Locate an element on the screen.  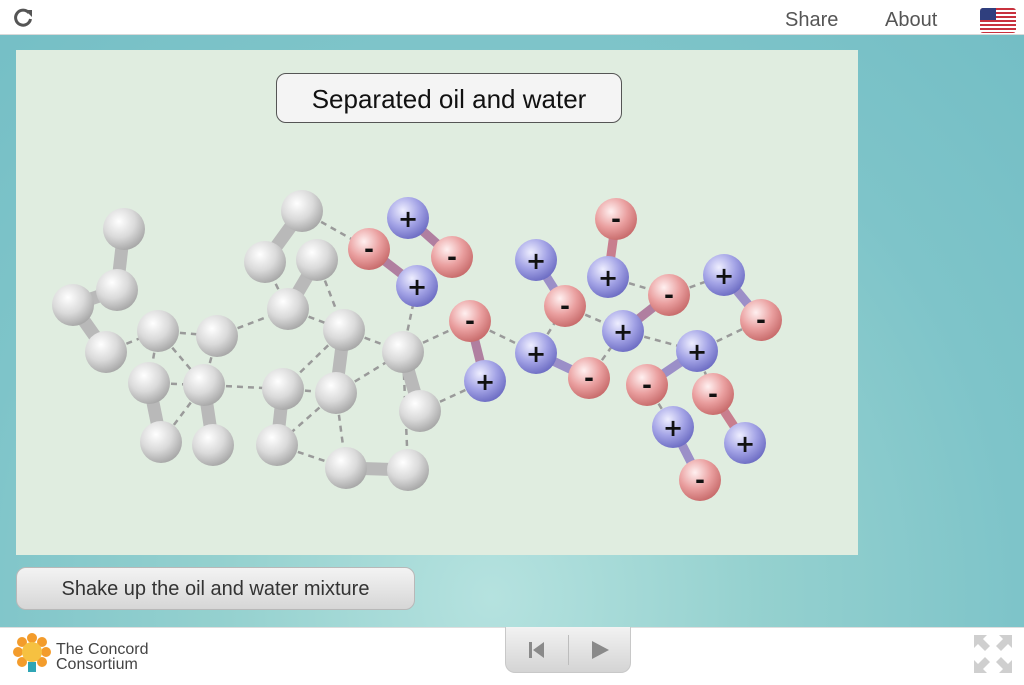
about-link: About is located at coordinates (911, 20).